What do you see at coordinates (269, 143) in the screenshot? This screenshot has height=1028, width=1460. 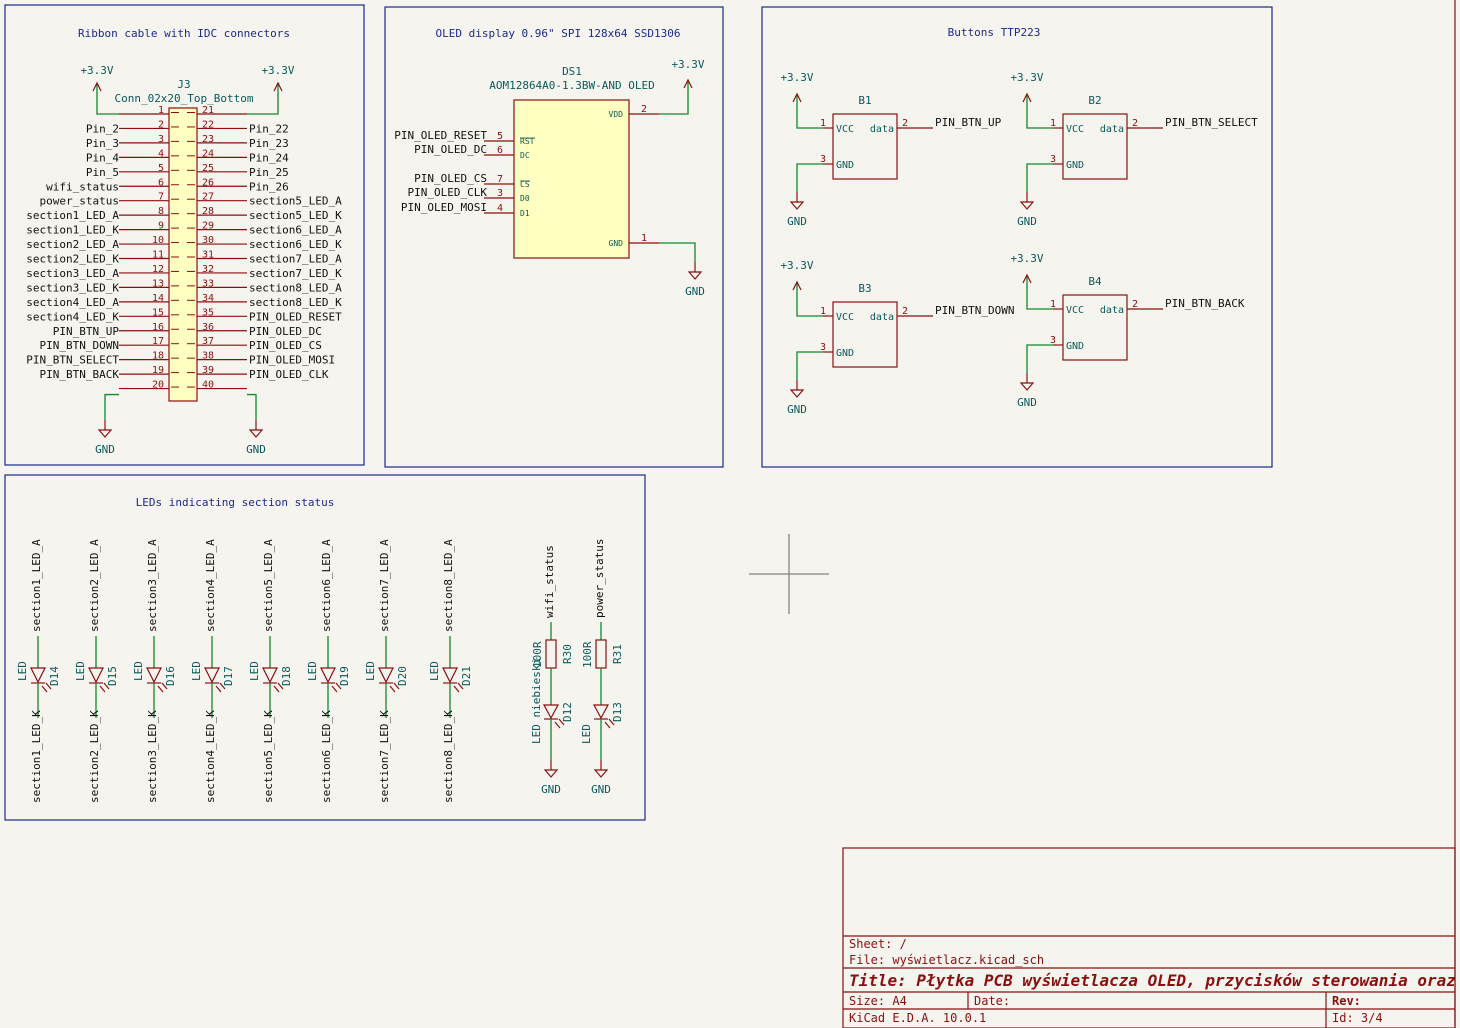 I see `j3-right-net-label: Pin_23` at bounding box center [269, 143].